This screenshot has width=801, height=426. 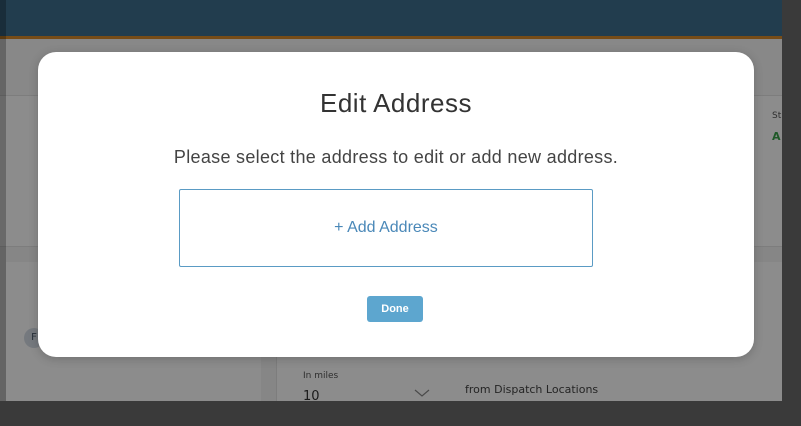 What do you see at coordinates (791, 213) in the screenshot?
I see `window-right-frame` at bounding box center [791, 213].